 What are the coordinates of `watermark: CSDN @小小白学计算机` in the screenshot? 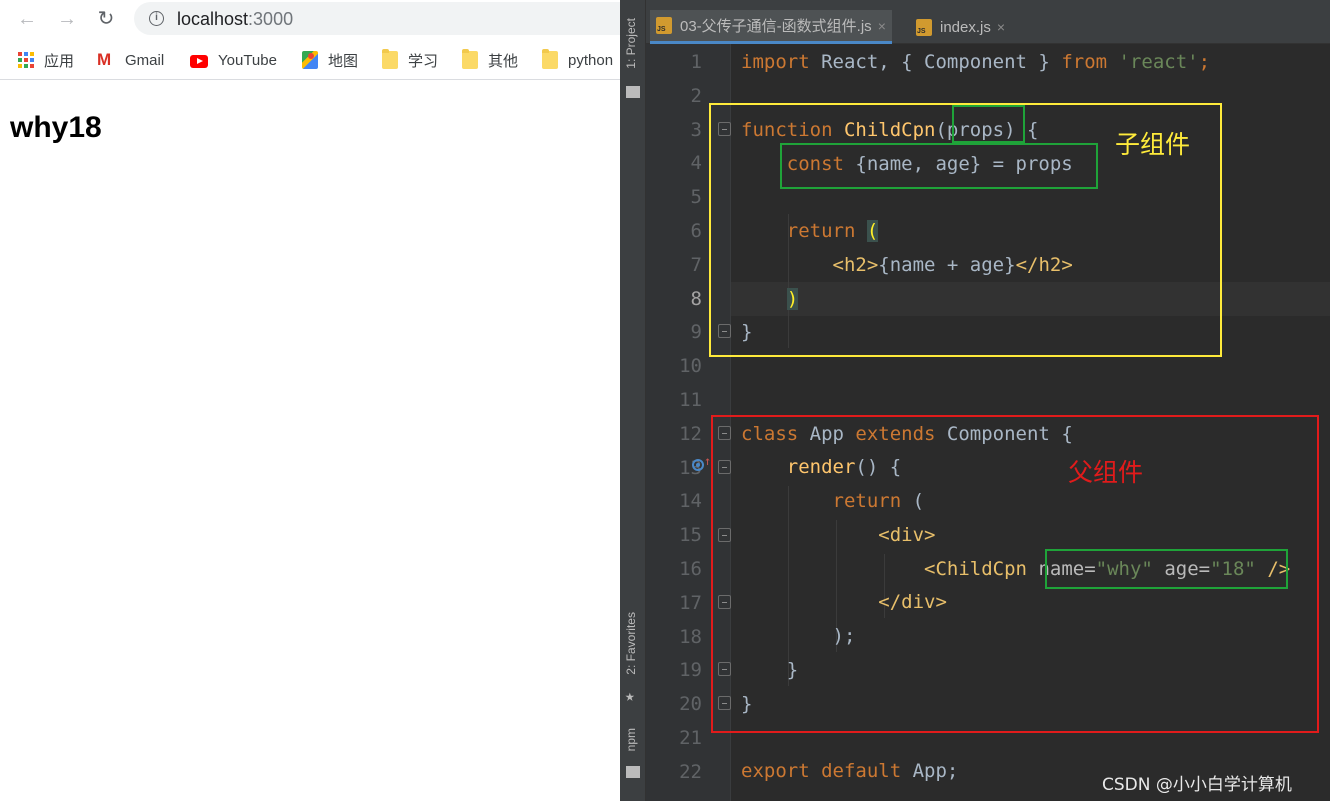 It's located at (1197, 785).